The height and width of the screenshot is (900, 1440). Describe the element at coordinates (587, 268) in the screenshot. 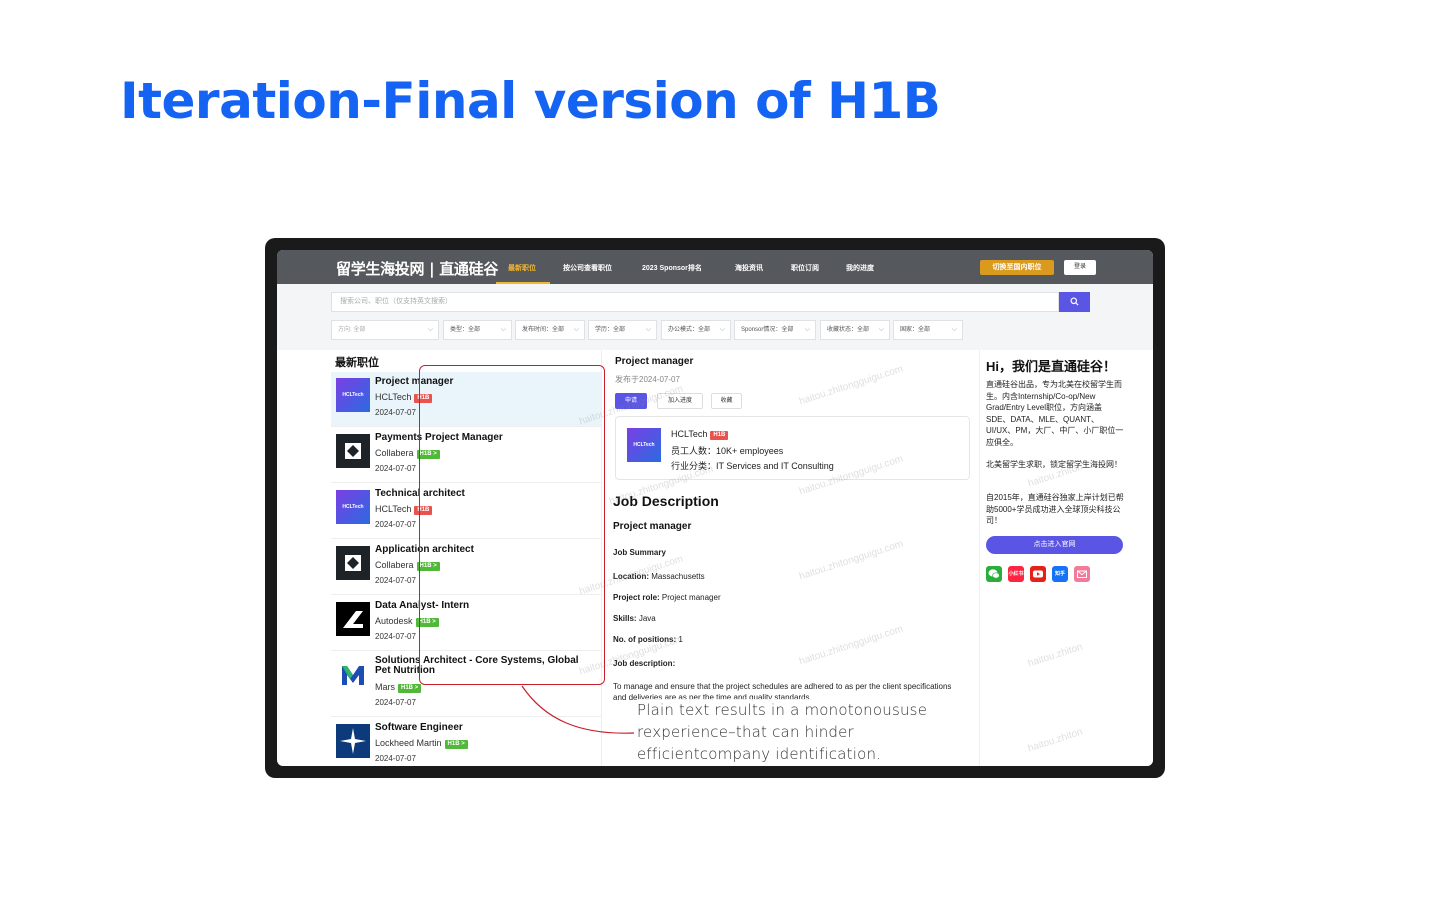

I see `nav-by-company: 按公司查看职位` at that location.